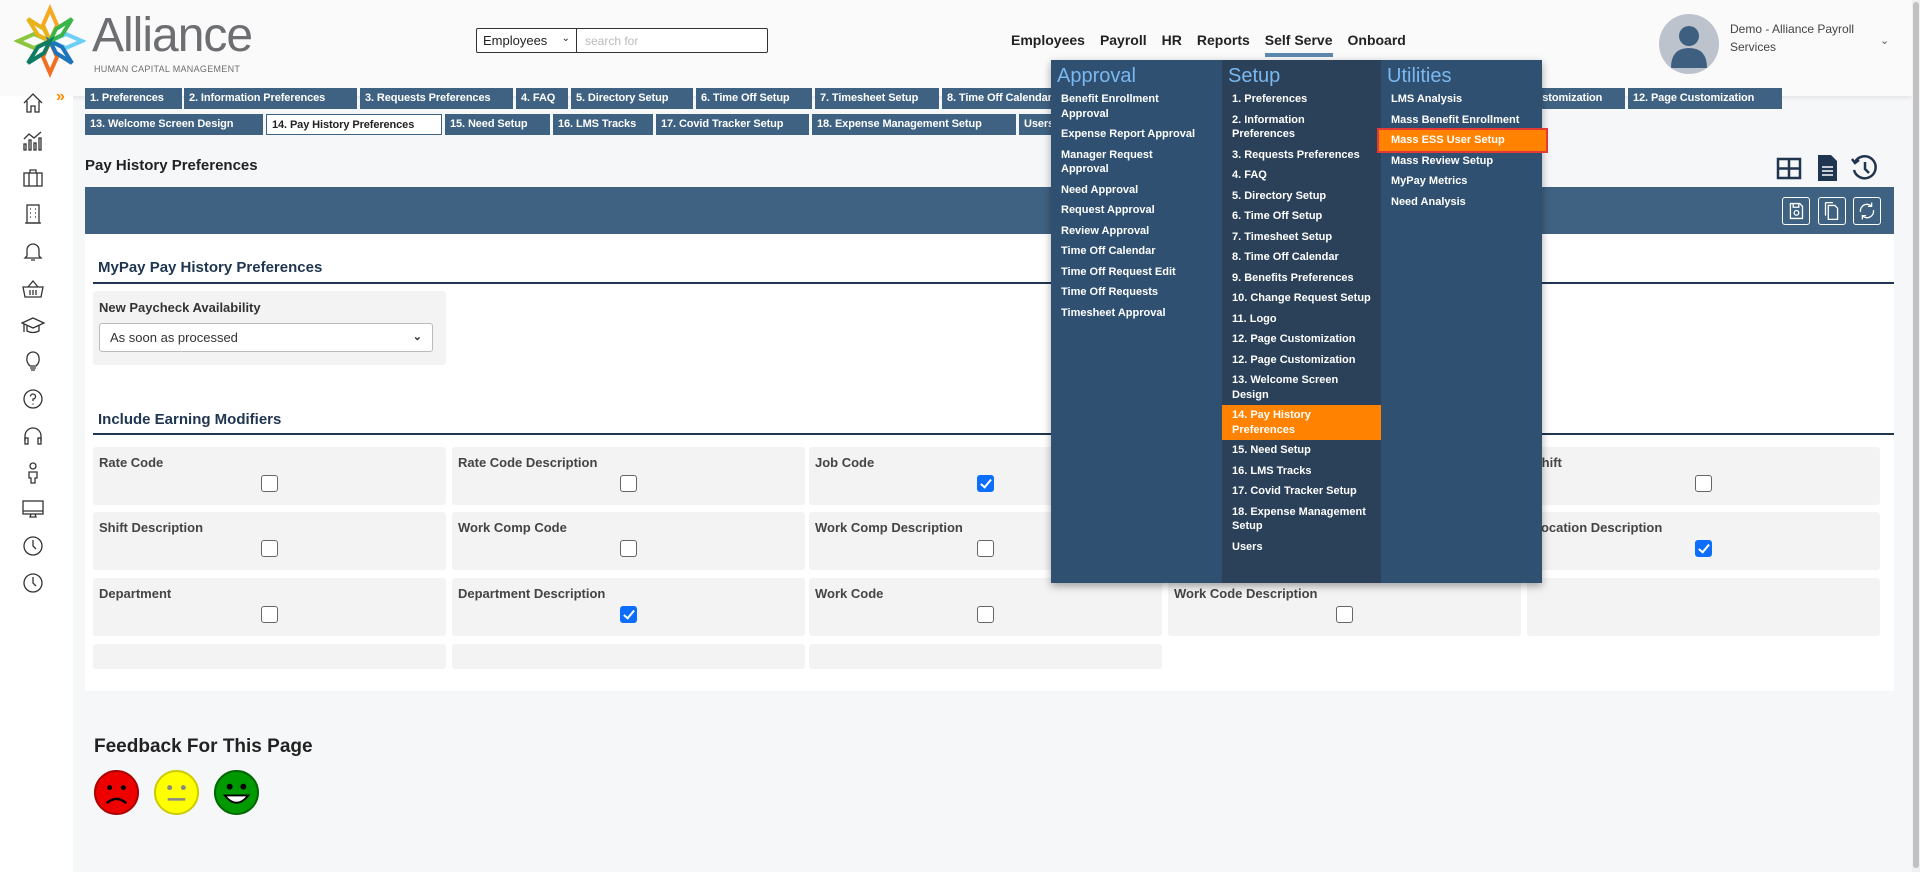  What do you see at coordinates (1461, 181) in the screenshot?
I see `menu-item-utilities: MyPay Metrics` at bounding box center [1461, 181].